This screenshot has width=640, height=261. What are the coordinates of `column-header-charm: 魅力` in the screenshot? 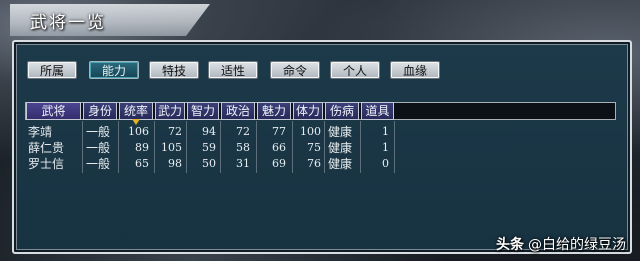 It's located at (274, 111).